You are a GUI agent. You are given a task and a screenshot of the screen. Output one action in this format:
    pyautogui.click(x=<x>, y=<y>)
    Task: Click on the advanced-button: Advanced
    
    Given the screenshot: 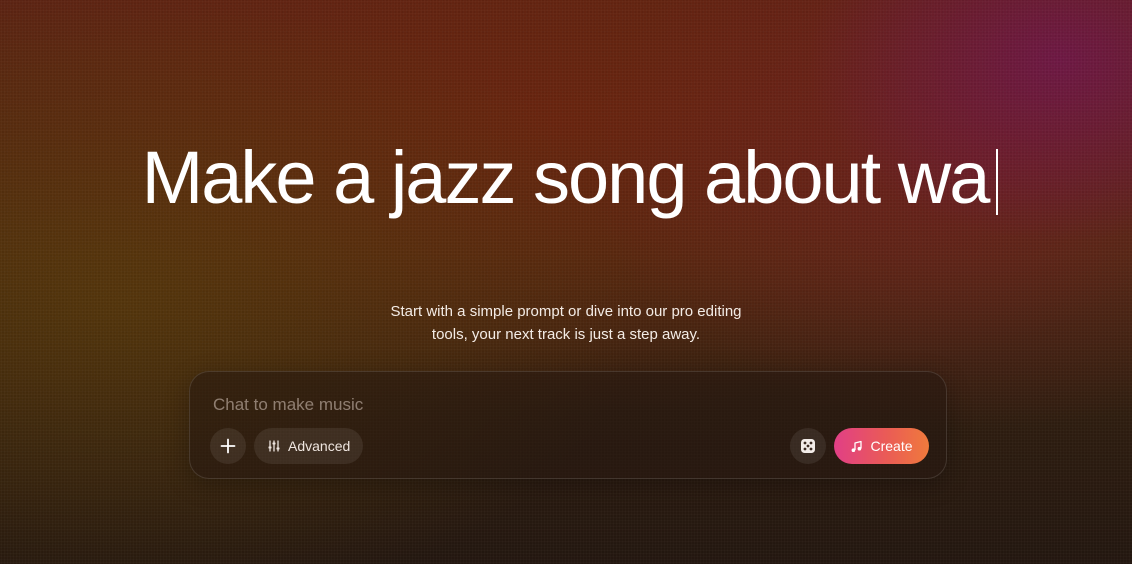 What is the action you would take?
    pyautogui.click(x=309, y=446)
    